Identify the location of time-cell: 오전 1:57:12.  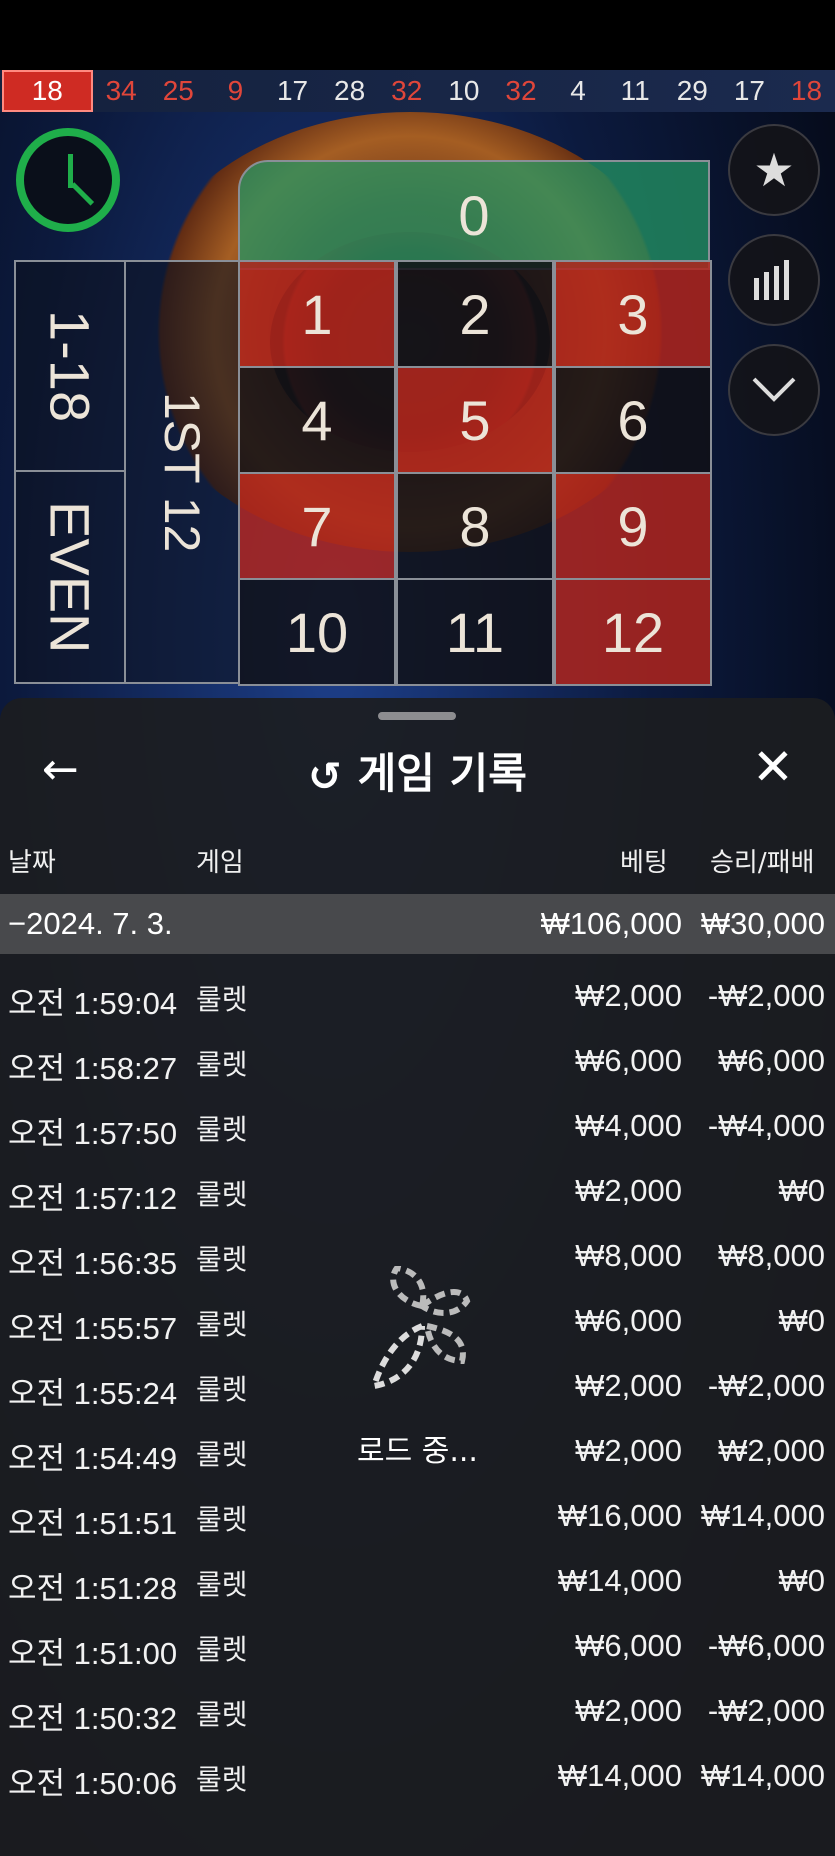
(93, 1198).